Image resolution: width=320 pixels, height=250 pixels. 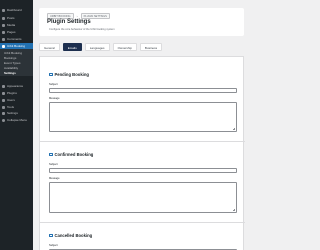 I want to click on sidebar-item-label: Settings, so click(x=12, y=113).